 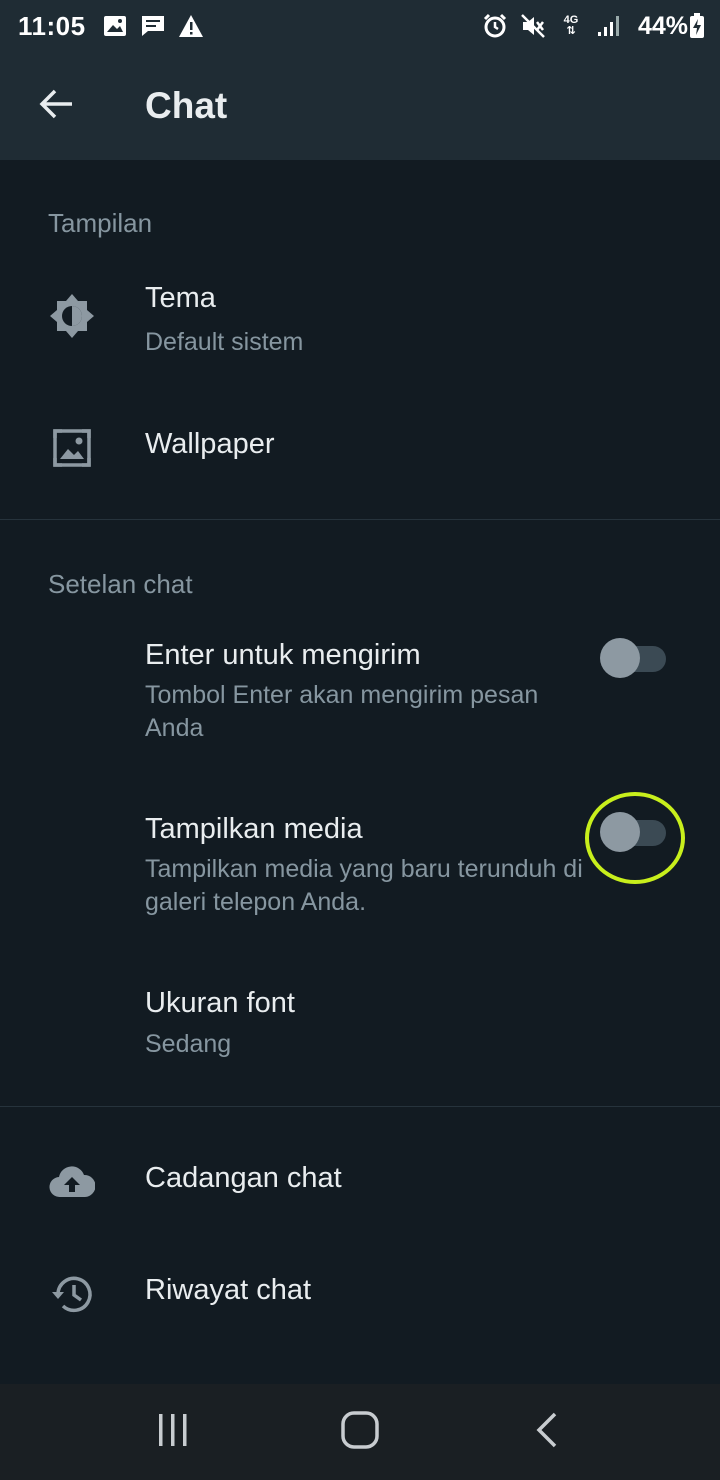 I want to click on enter-to-send-subtitle: Tombol Enter akan mengirim pesan Anda, so click(x=342, y=711).